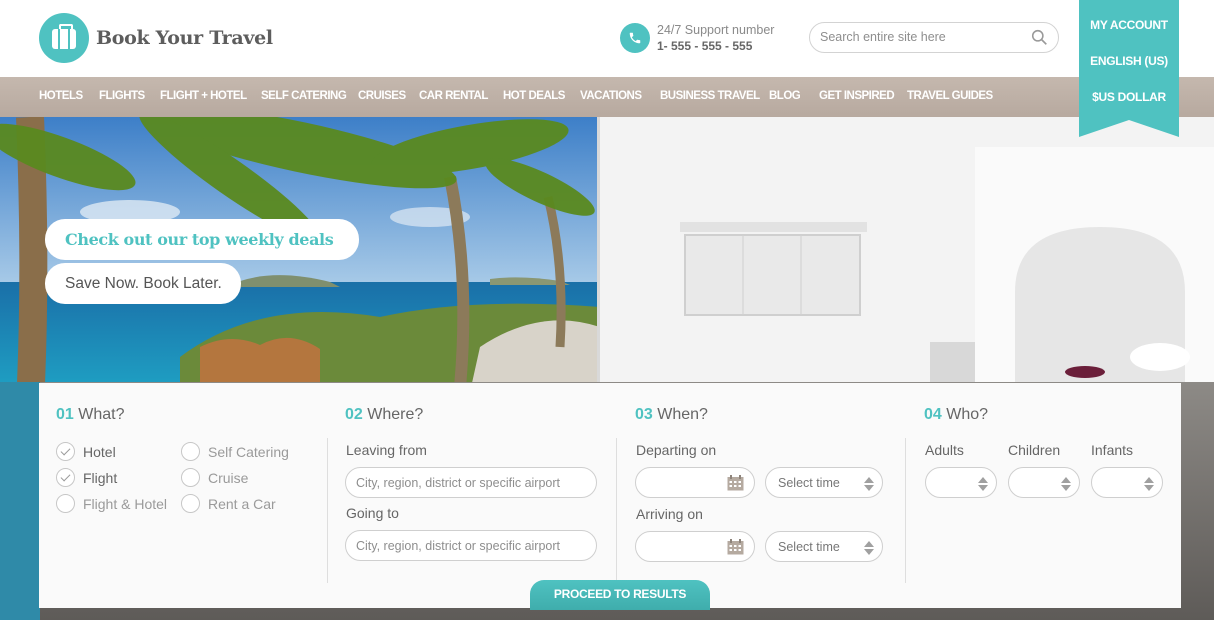 The height and width of the screenshot is (620, 1214). Describe the element at coordinates (716, 30) in the screenshot. I see `support-label: 24/7 Support number` at that location.